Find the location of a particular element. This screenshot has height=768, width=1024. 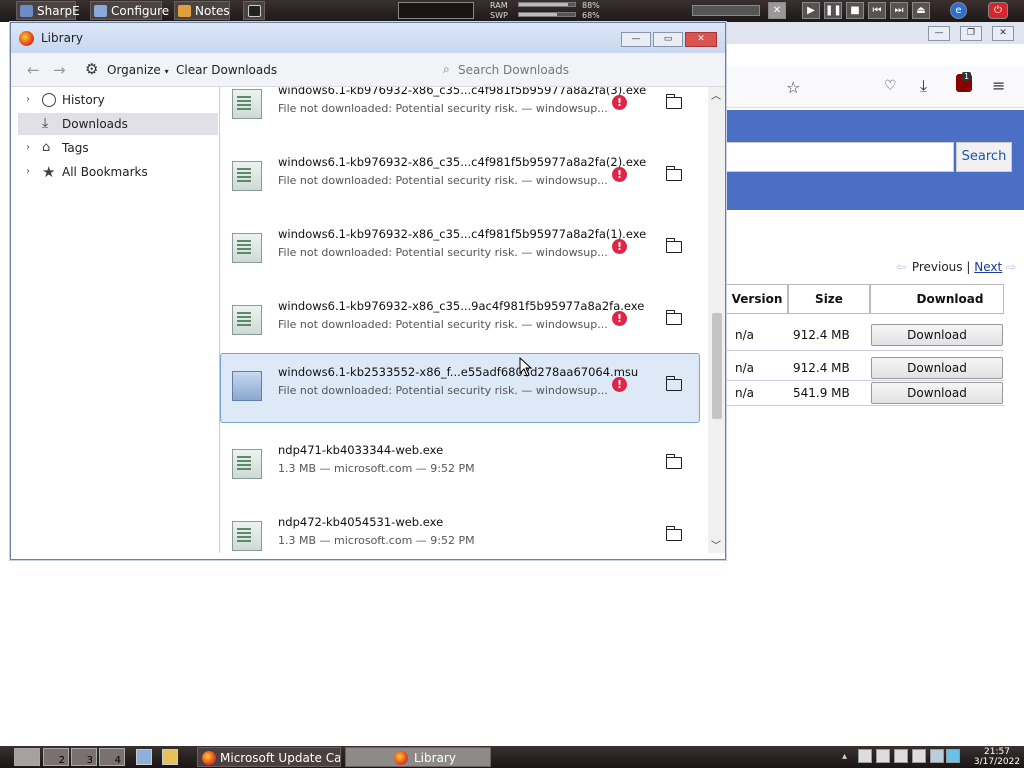

clear-downloads-button: Clear Downloads is located at coordinates (226, 70).